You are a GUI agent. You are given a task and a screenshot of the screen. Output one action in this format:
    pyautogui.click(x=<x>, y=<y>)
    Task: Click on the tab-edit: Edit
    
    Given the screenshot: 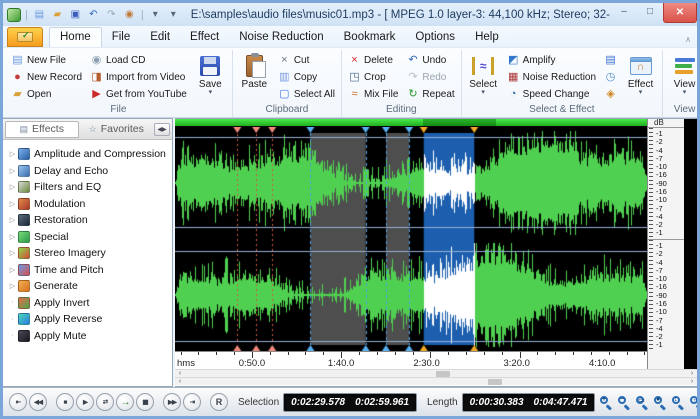 What is the action you would take?
    pyautogui.click(x=160, y=37)
    